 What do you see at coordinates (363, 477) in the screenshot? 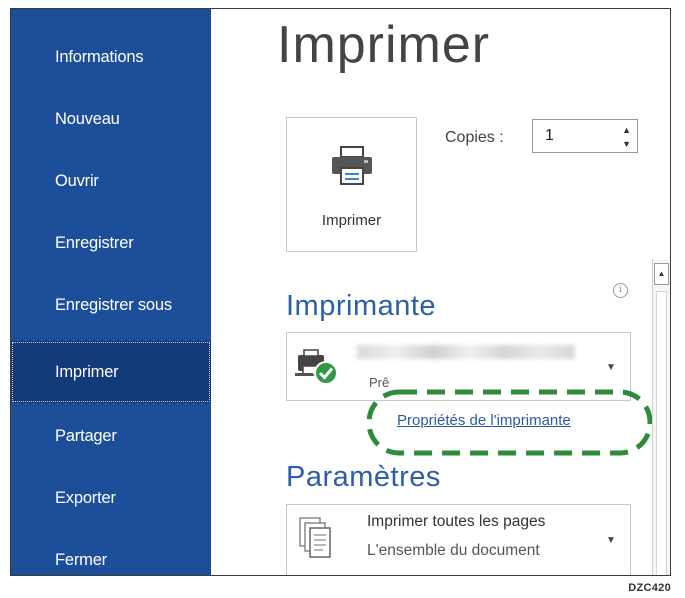
I see `settings-section-title: Paramètres` at bounding box center [363, 477].